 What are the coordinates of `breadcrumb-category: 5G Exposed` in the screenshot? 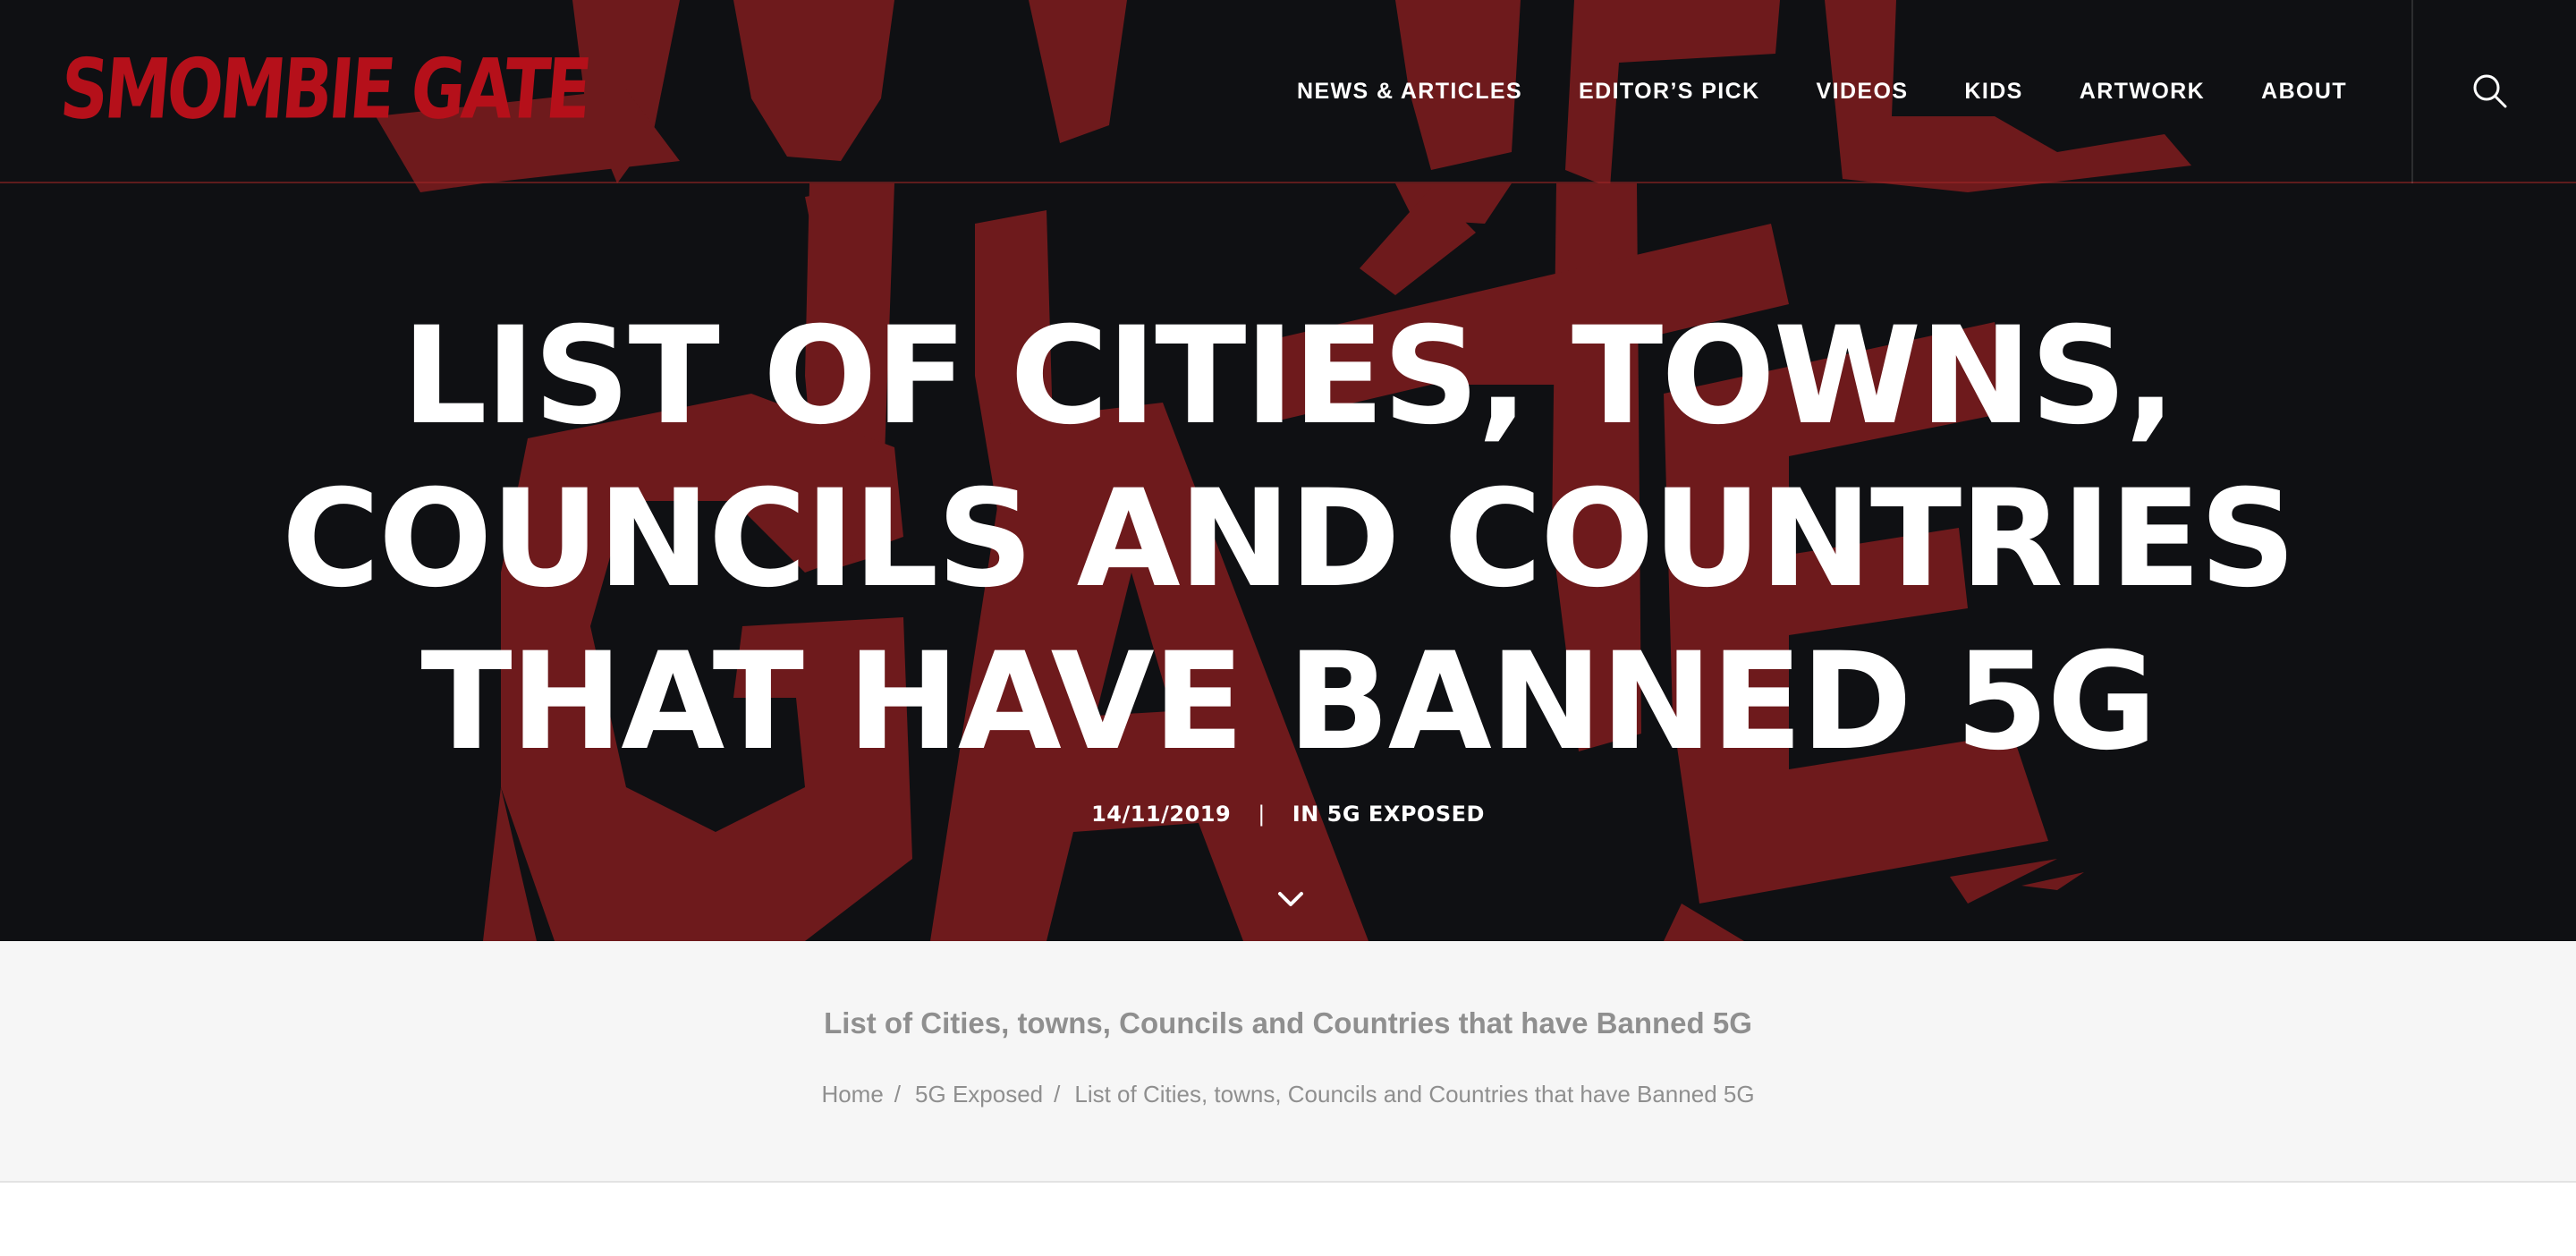 It's located at (979, 1094).